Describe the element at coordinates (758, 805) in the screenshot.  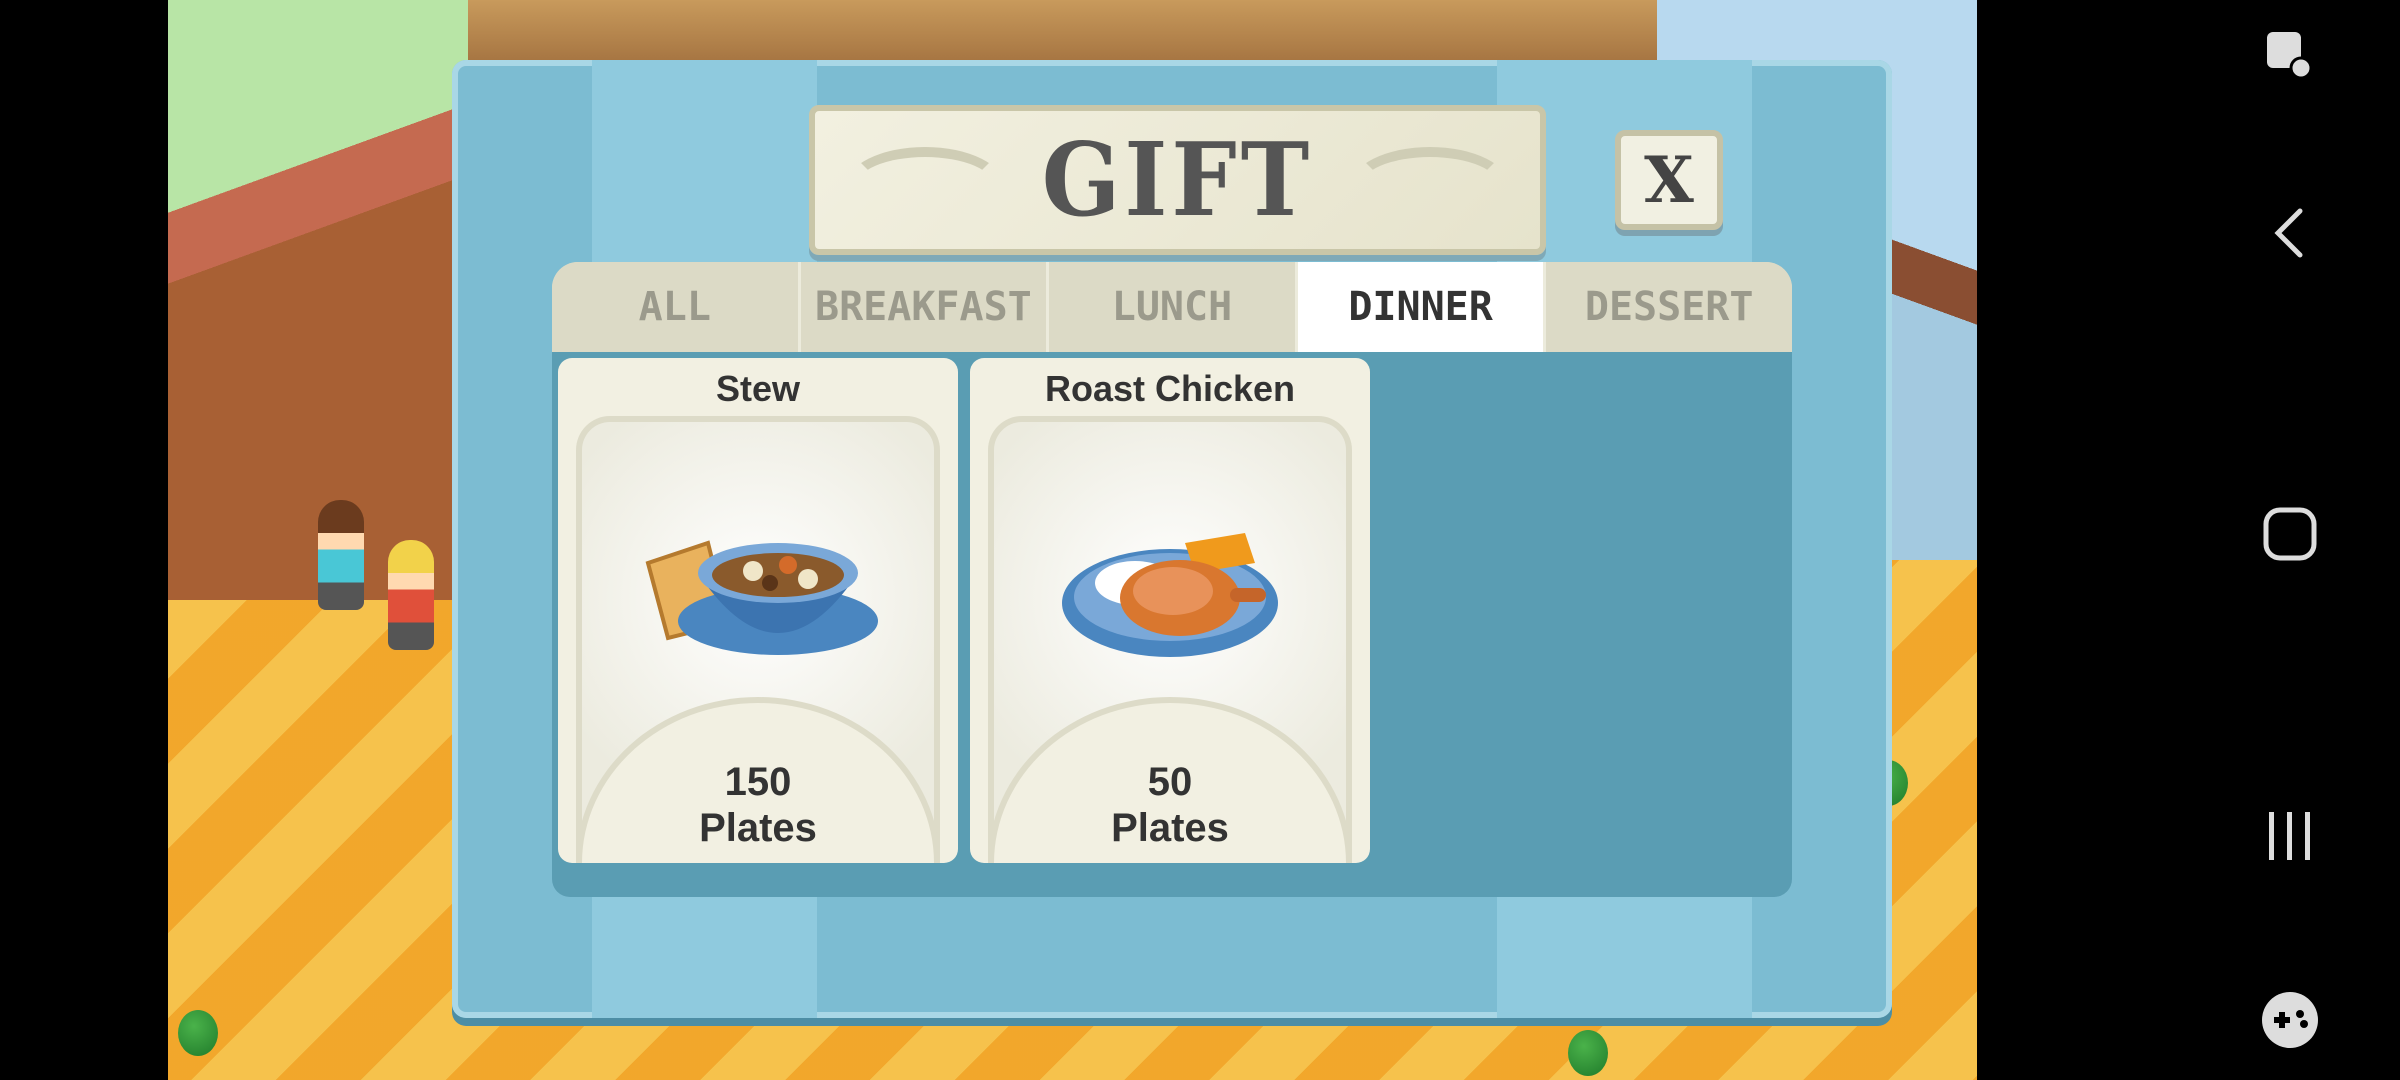
I see `item-quantity: 150 Plates` at that location.